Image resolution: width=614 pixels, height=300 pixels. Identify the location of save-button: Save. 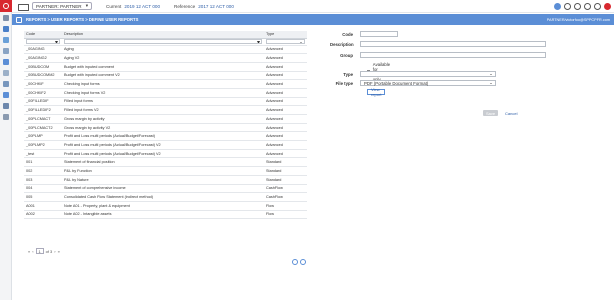
(490, 113).